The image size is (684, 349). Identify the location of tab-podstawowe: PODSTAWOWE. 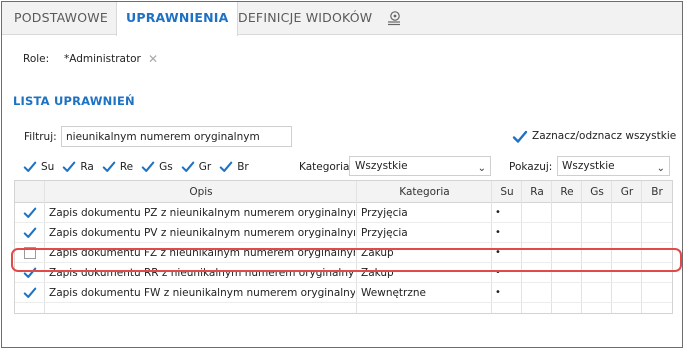
(61, 18).